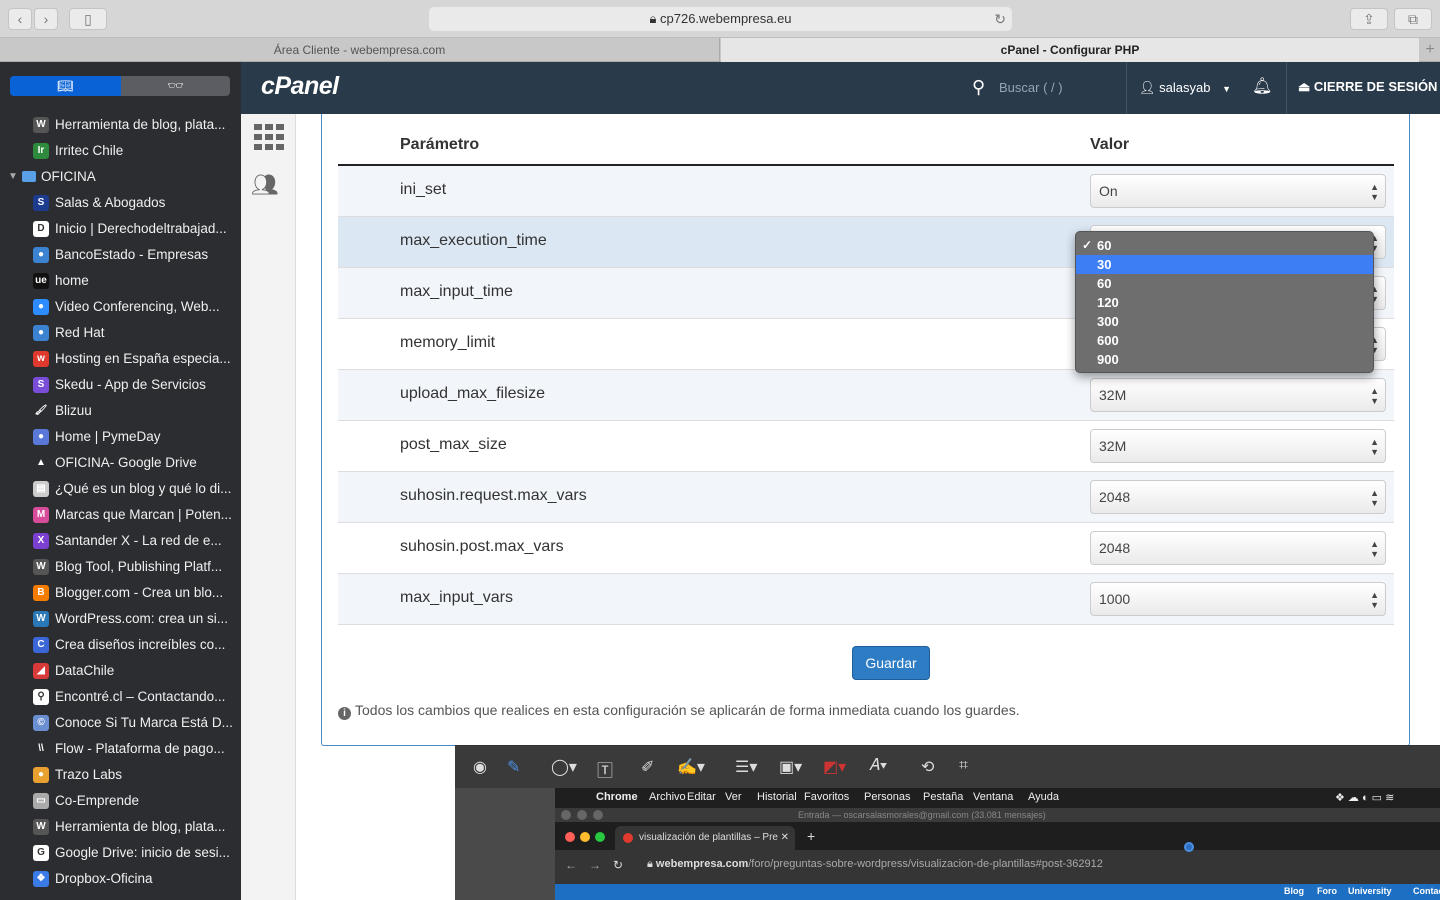  What do you see at coordinates (120, 437) in the screenshot?
I see `bookmark-item: ● Home | PymeDay` at bounding box center [120, 437].